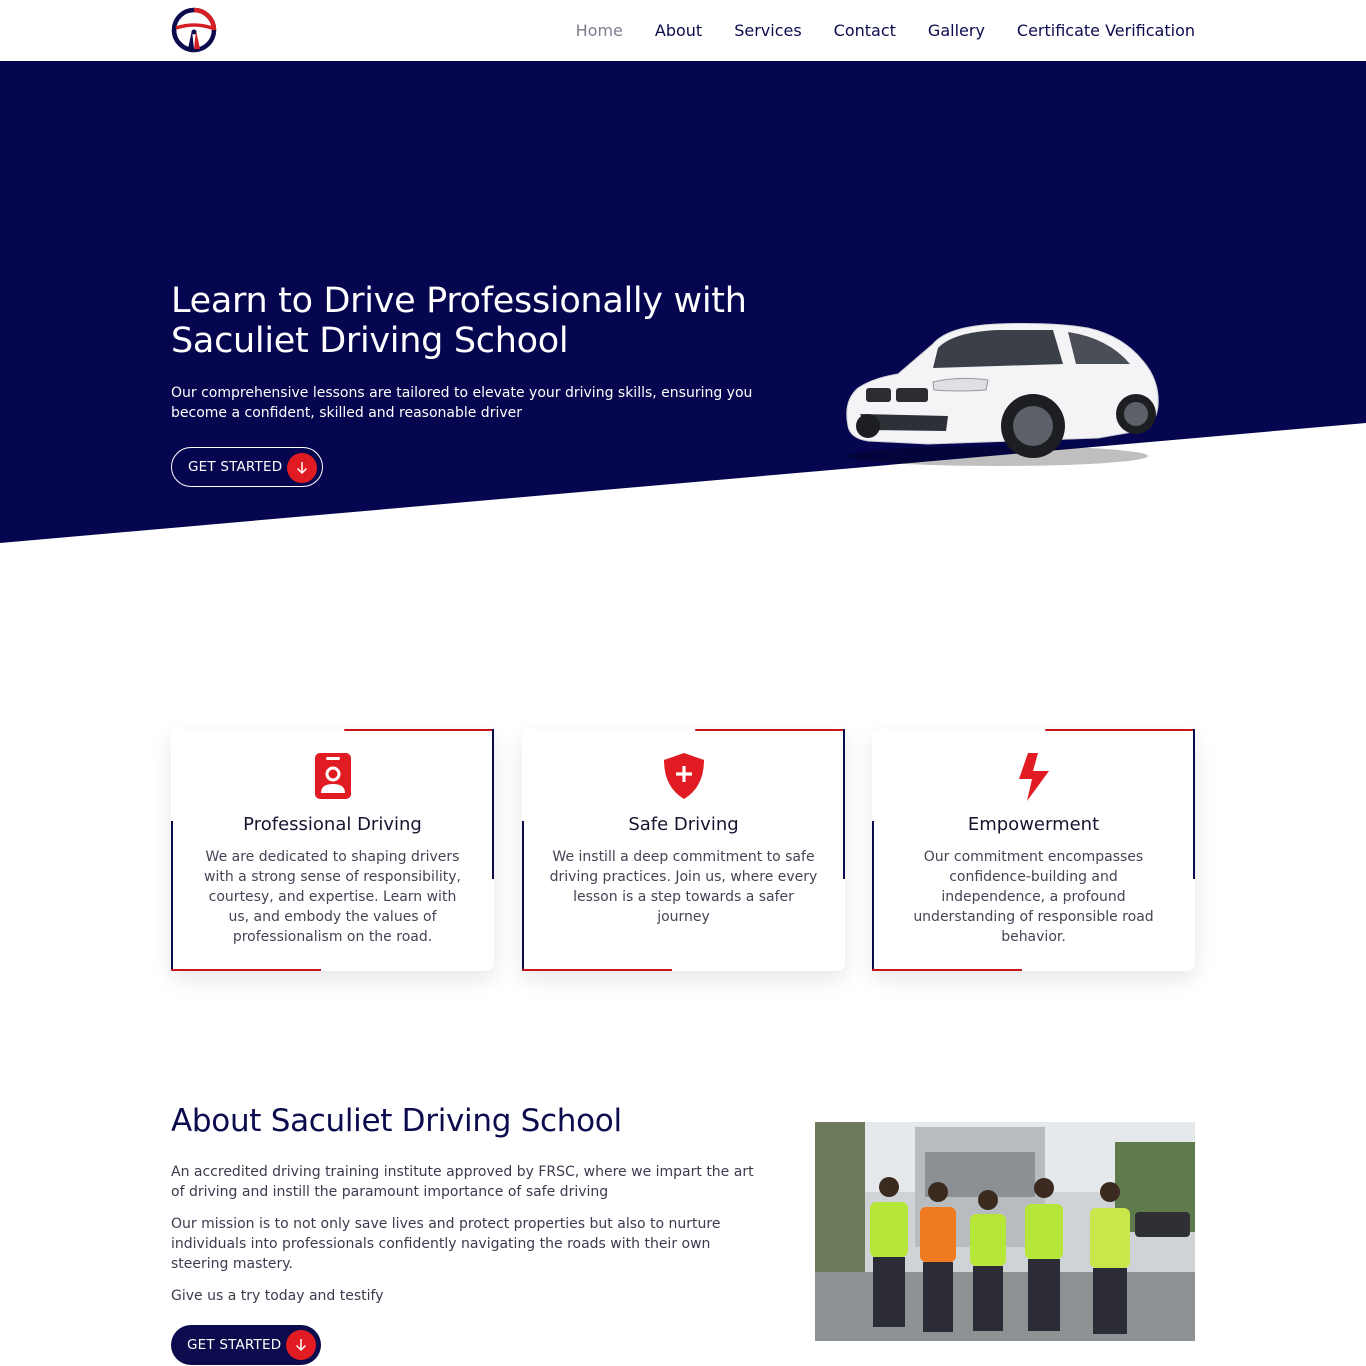  I want to click on nav-services: Services, so click(767, 30).